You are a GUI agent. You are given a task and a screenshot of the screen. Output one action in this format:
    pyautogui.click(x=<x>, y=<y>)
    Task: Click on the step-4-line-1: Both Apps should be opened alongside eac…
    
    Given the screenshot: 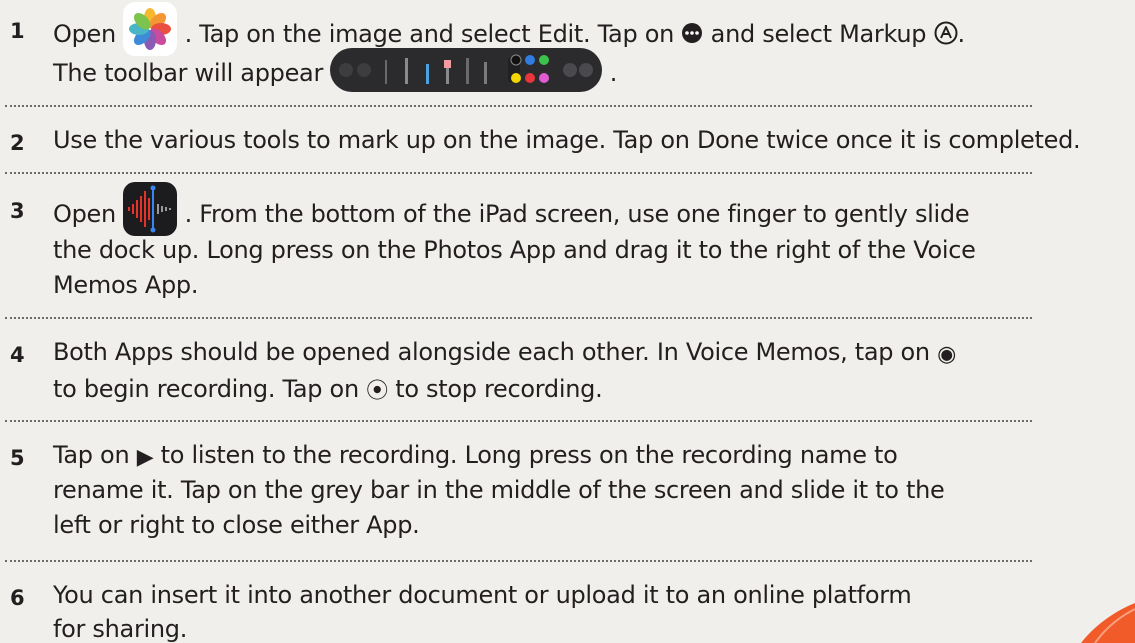 What is the action you would take?
    pyautogui.click(x=505, y=352)
    